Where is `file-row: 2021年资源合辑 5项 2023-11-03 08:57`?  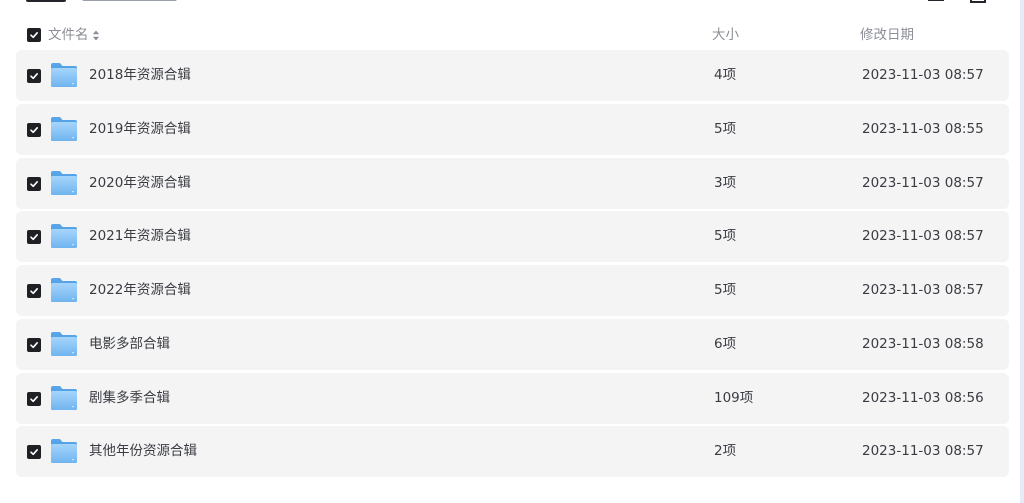 file-row: 2021年资源合辑 5项 2023-11-03 08:57 is located at coordinates (512, 237).